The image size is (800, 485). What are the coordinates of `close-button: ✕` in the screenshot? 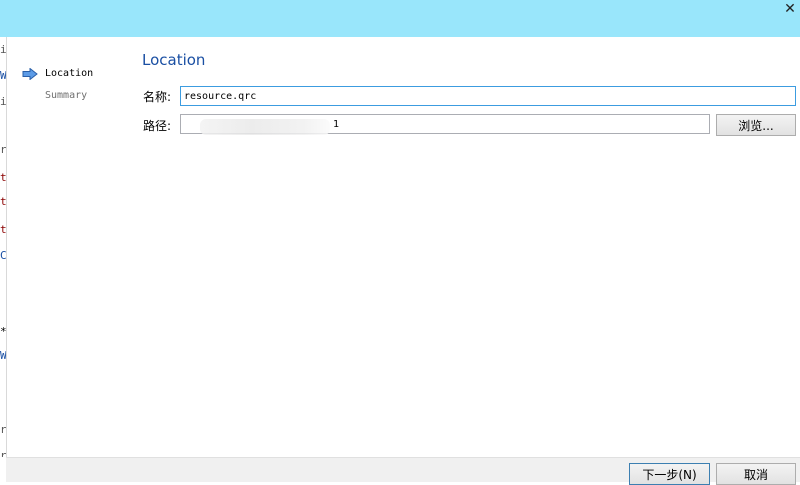 It's located at (790, 9).